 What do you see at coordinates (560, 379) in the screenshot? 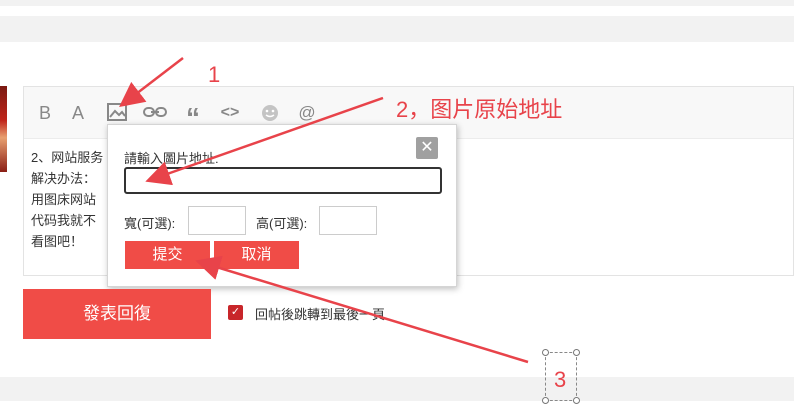
I see `annotation-label-3: 3` at bounding box center [560, 379].